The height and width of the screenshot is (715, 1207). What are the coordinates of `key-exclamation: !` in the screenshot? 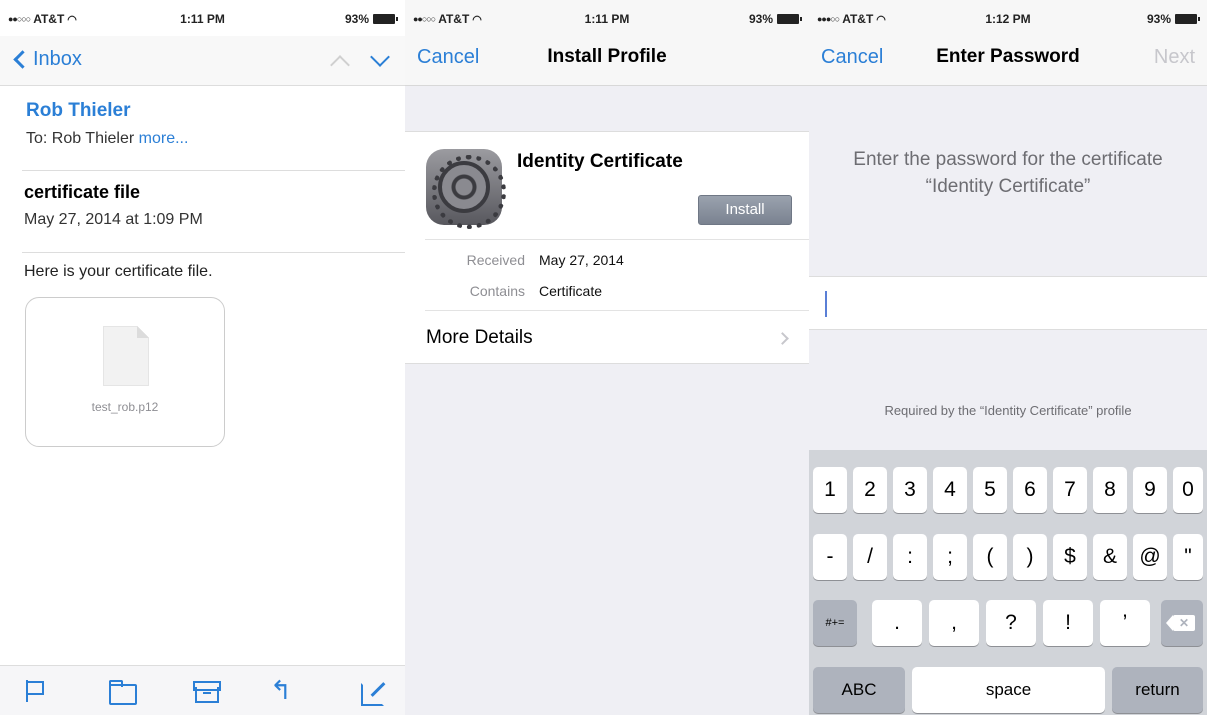 It's located at (1068, 623).